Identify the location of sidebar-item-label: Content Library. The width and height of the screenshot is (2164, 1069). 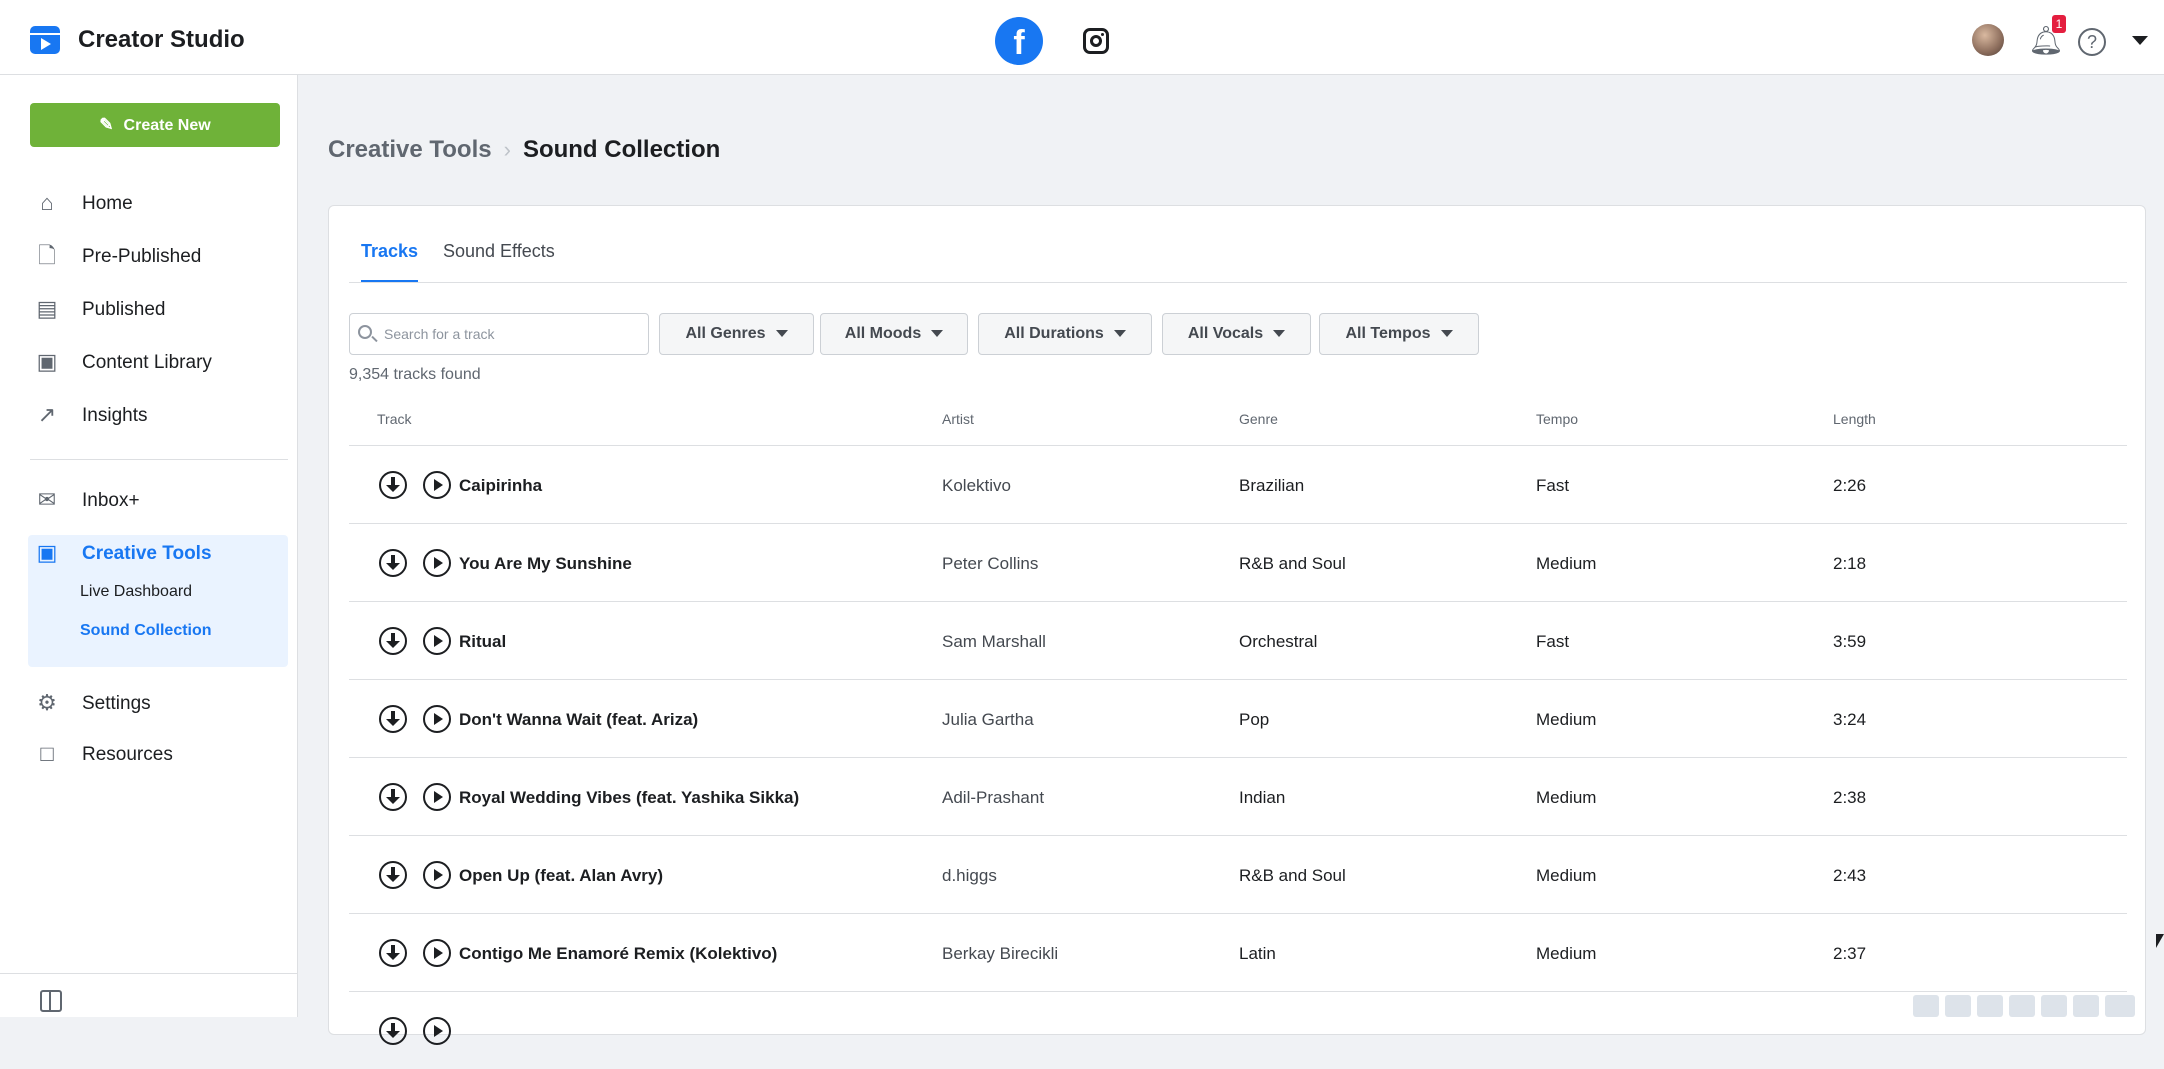
(147, 362).